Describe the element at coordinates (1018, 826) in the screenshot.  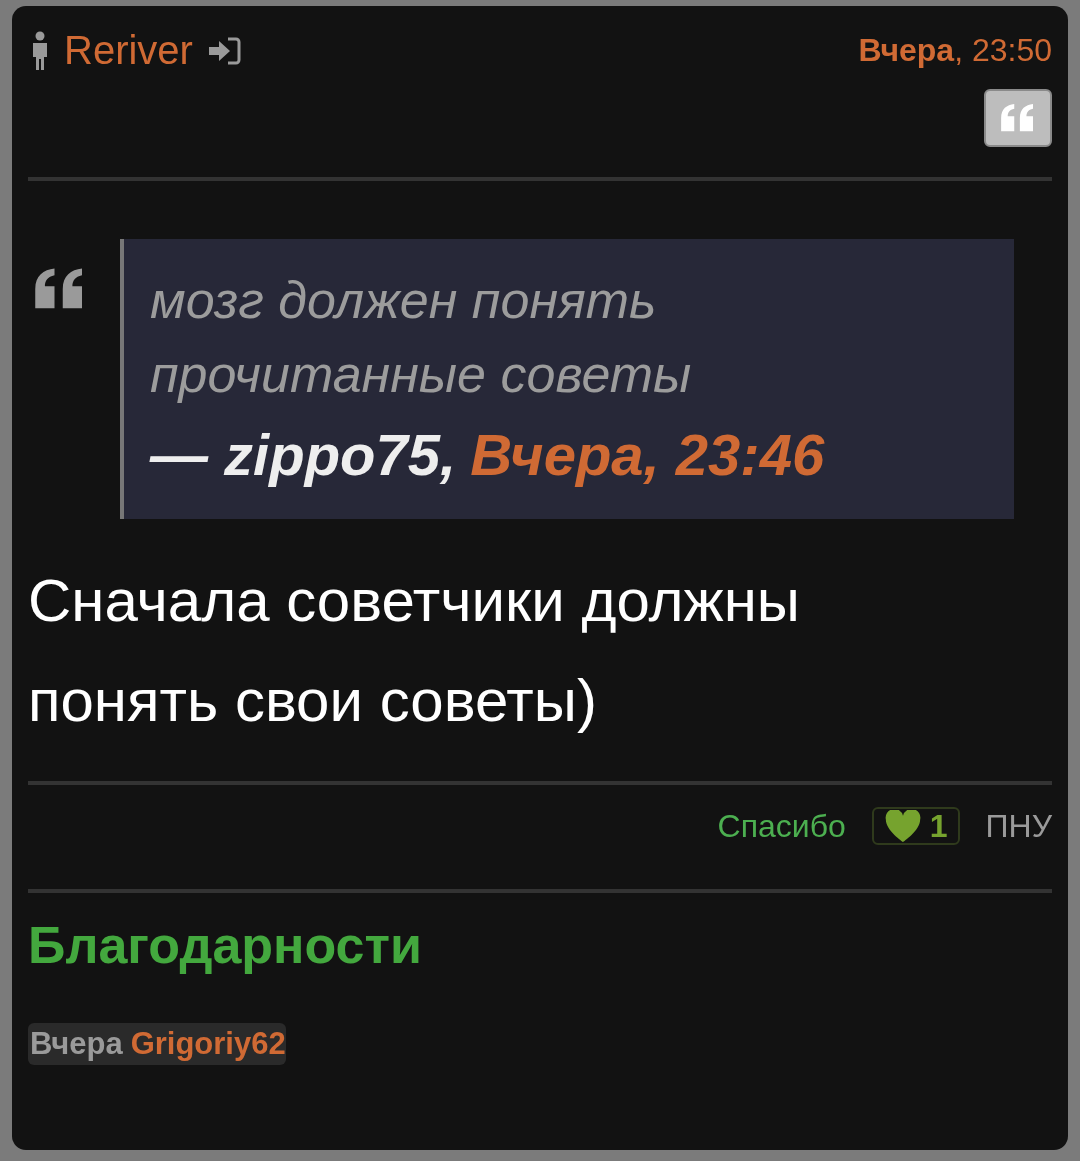
I see `report-link: ПНУ` at that location.